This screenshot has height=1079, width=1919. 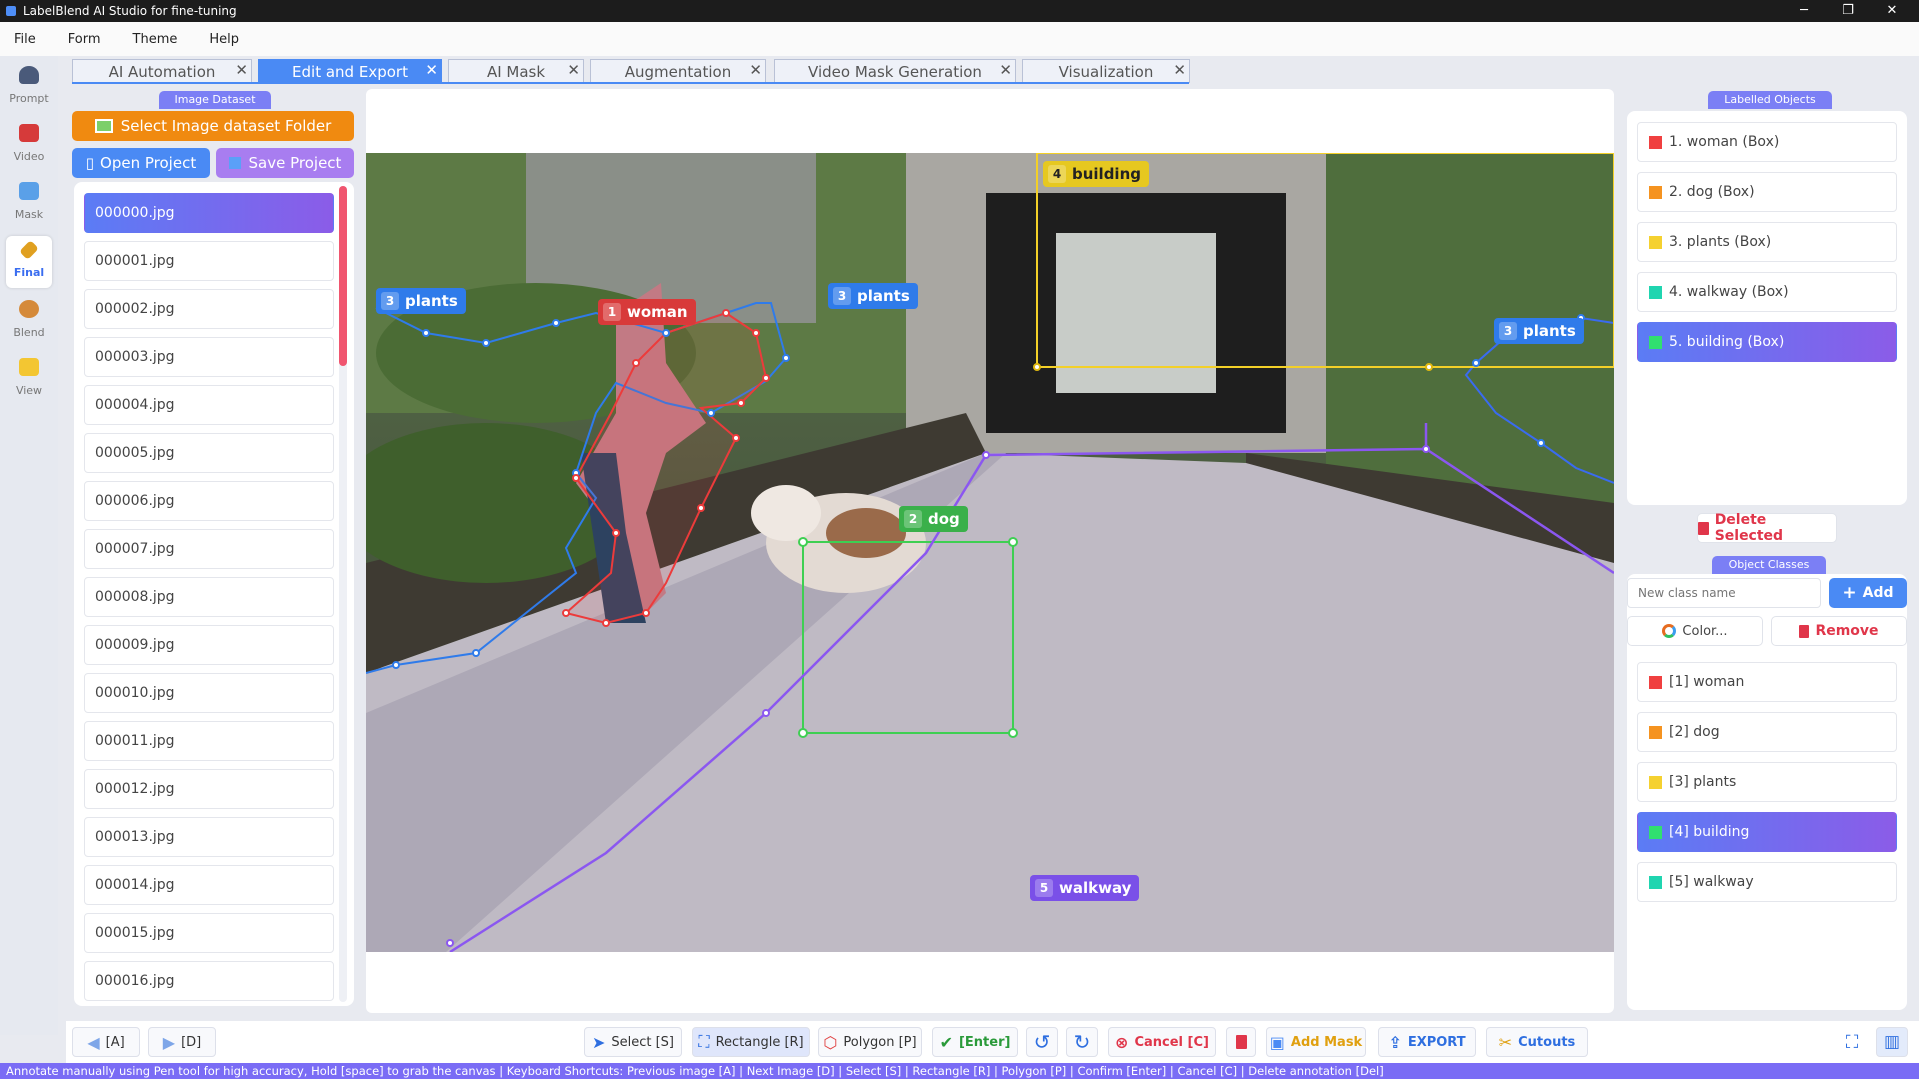 What do you see at coordinates (29, 144) in the screenshot?
I see `nav-video: Video` at bounding box center [29, 144].